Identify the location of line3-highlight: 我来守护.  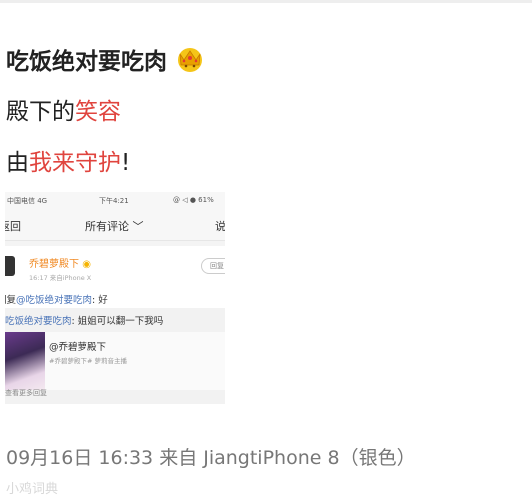
(75, 163).